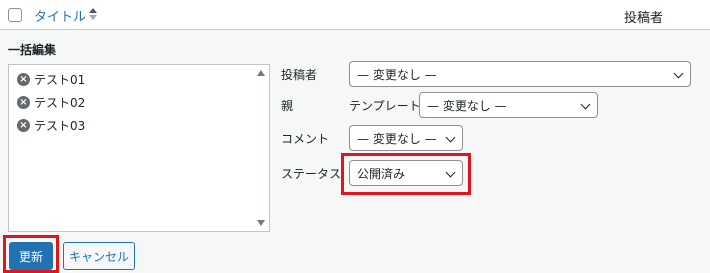  Describe the element at coordinates (311, 174) in the screenshot. I see `status-field-label: ステータス` at that location.